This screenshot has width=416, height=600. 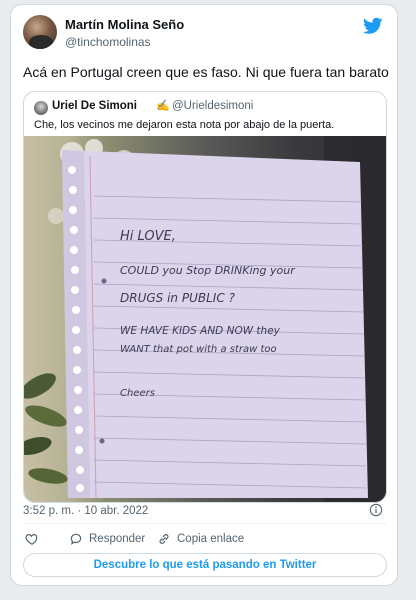 What do you see at coordinates (94, 106) in the screenshot?
I see `quoted-author-name: Uriel De Simoni` at bounding box center [94, 106].